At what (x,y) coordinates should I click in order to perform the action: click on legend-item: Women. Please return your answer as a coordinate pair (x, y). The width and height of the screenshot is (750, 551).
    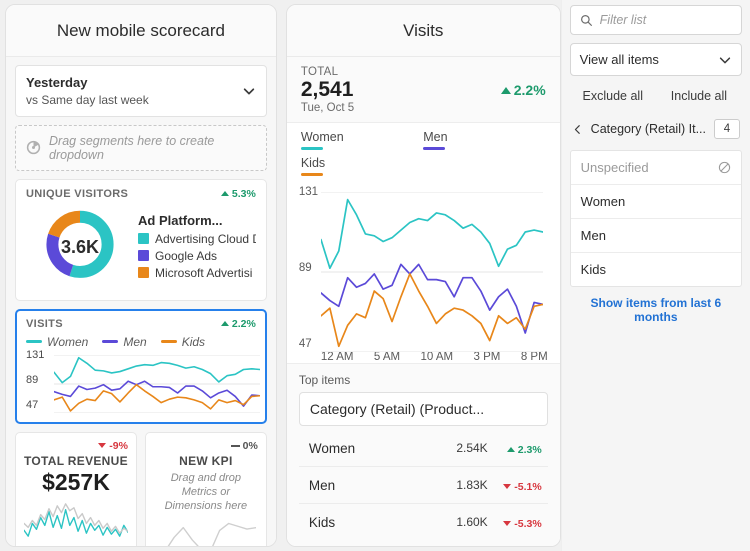
    Looking at the image, I should click on (57, 342).